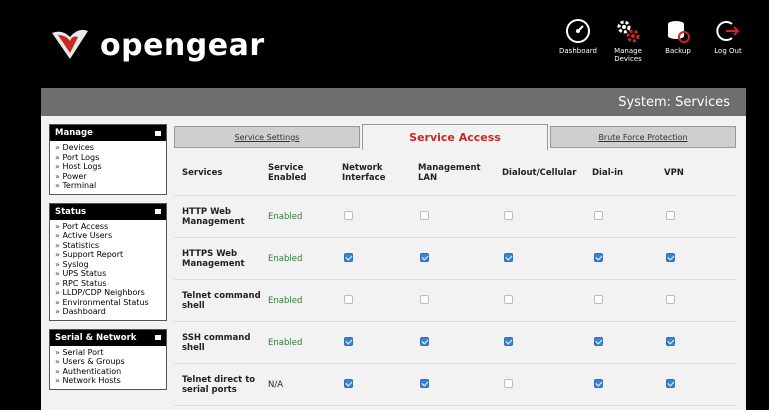 Image resolution: width=769 pixels, height=410 pixels. Describe the element at coordinates (108, 284) in the screenshot. I see `sidebar-item-rpc-status: RPC Status` at that location.